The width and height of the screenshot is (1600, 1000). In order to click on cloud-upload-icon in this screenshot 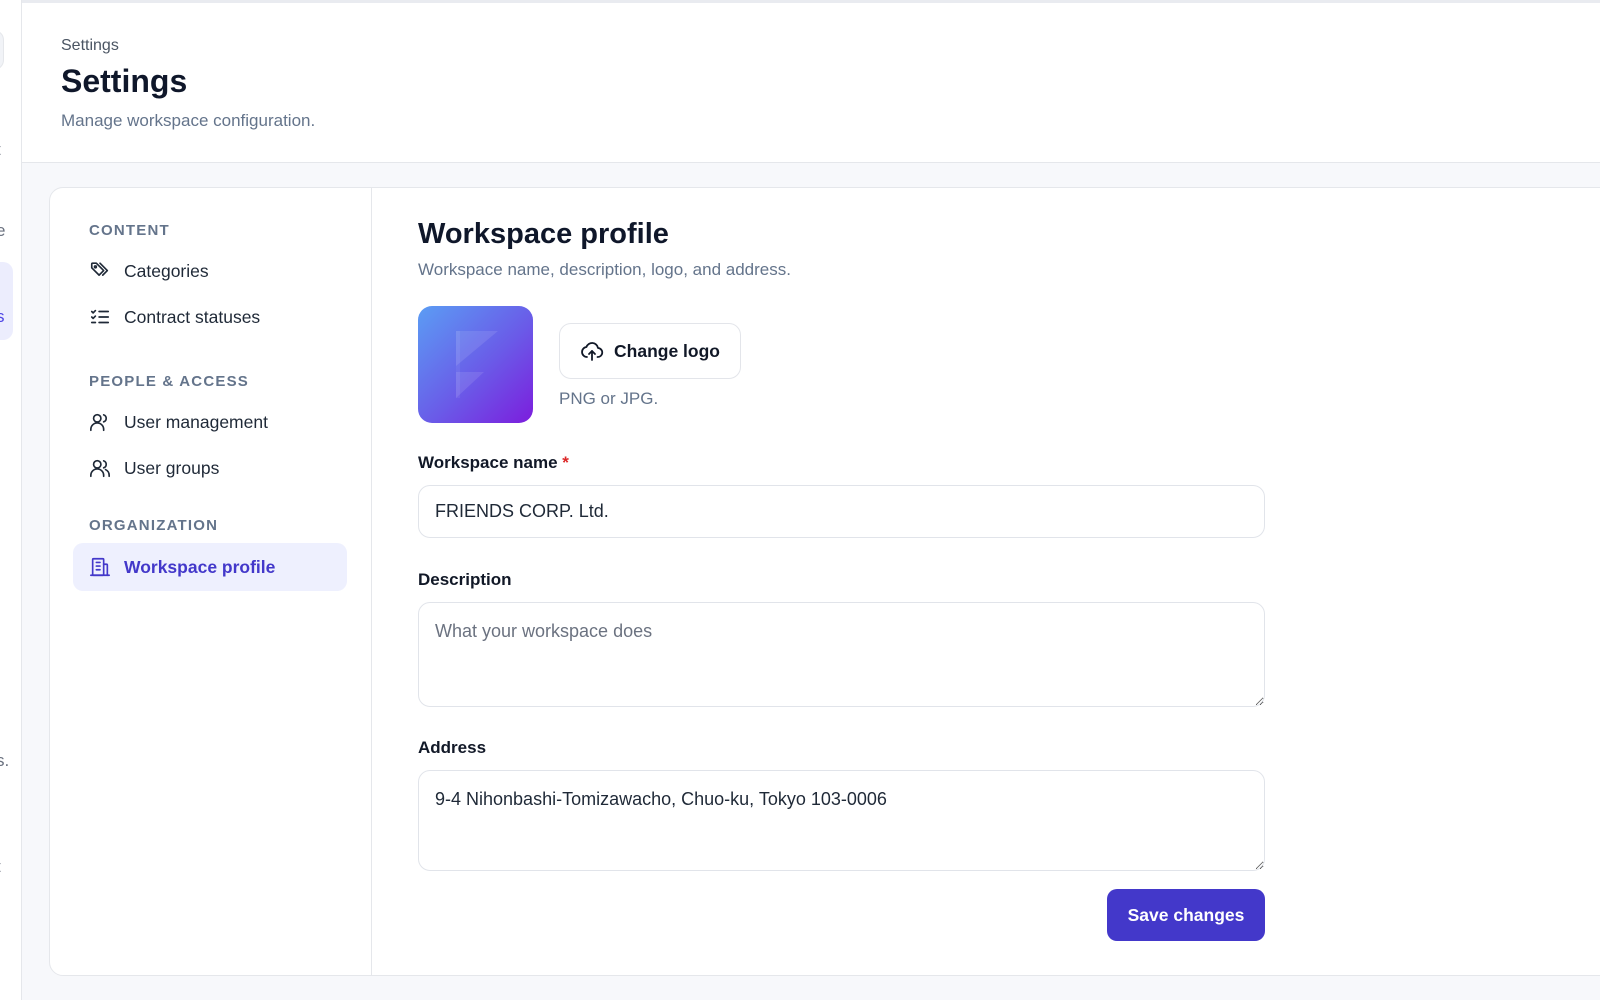, I will do `click(592, 351)`.